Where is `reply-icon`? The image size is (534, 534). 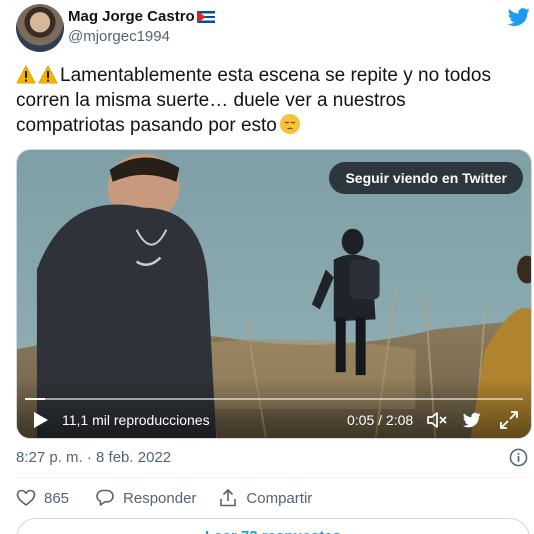 reply-icon is located at coordinates (105, 497).